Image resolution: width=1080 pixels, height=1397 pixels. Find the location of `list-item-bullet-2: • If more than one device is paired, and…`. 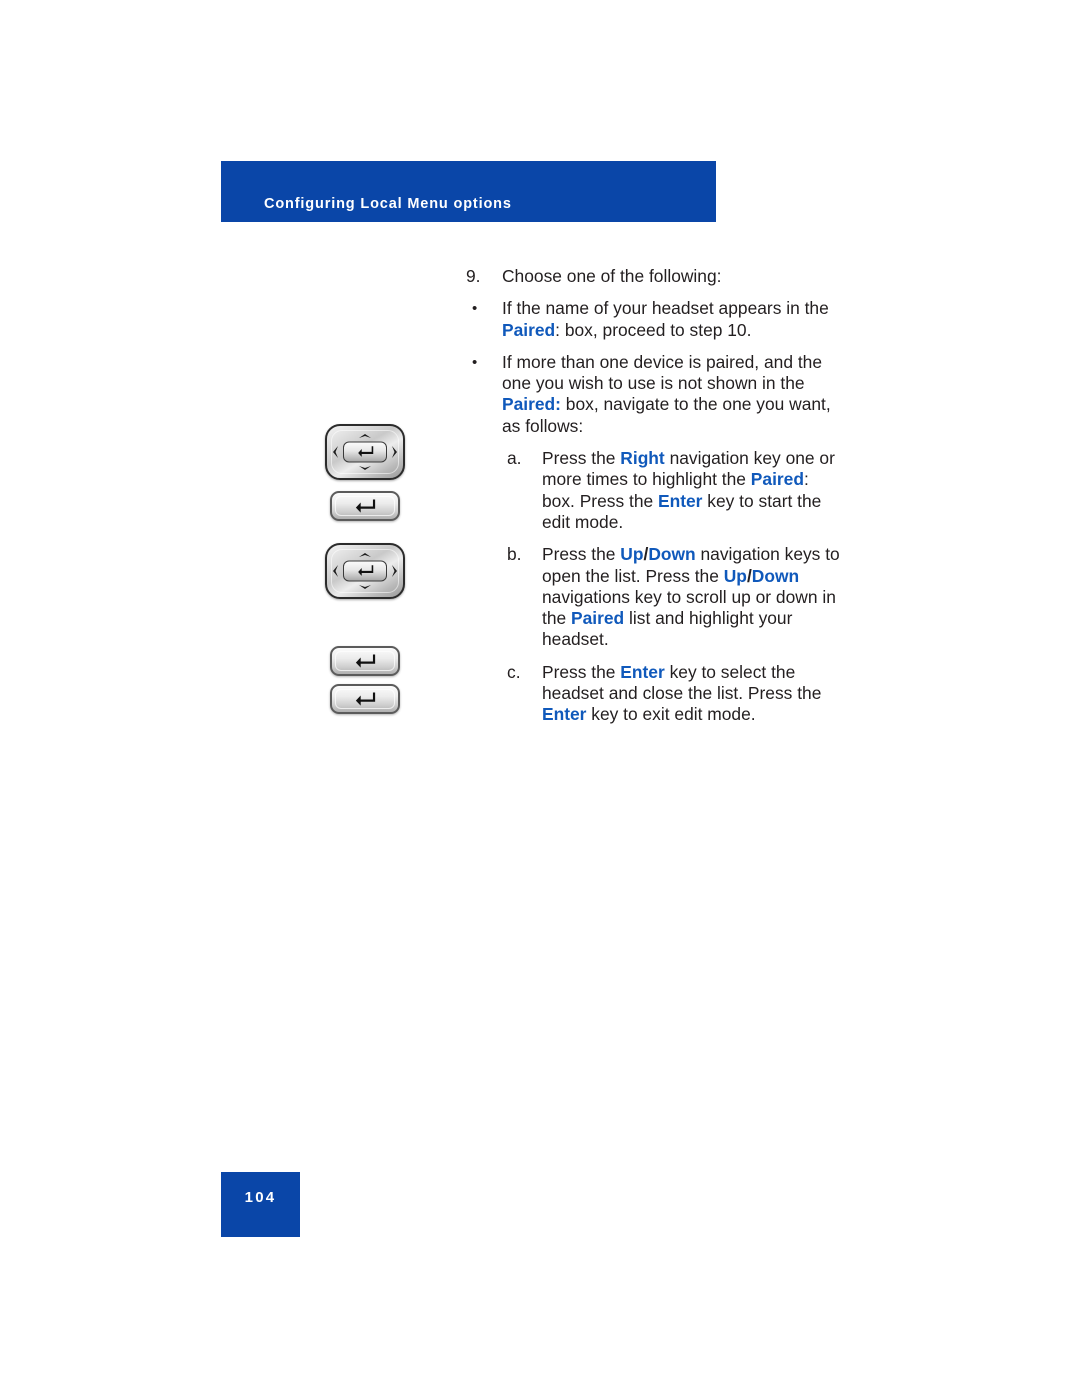

list-item-bullet-2: • If more than one device is paired, and… is located at coordinates (659, 394).